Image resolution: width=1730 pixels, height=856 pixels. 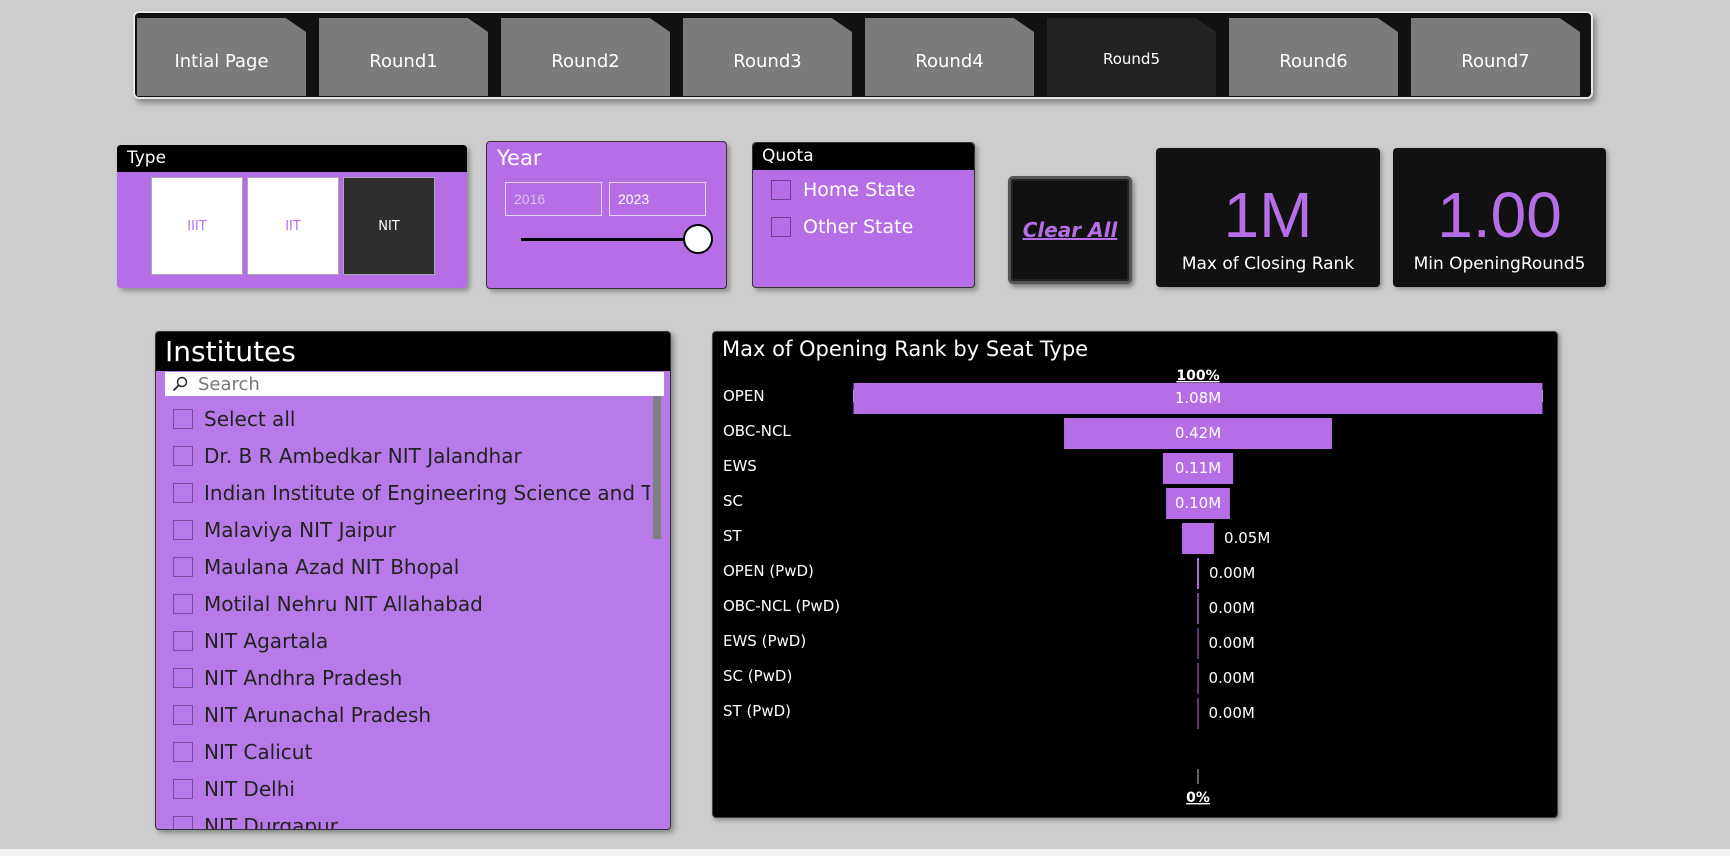 What do you see at coordinates (757, 711) in the screenshot?
I see `category-label: ST (PwD)` at bounding box center [757, 711].